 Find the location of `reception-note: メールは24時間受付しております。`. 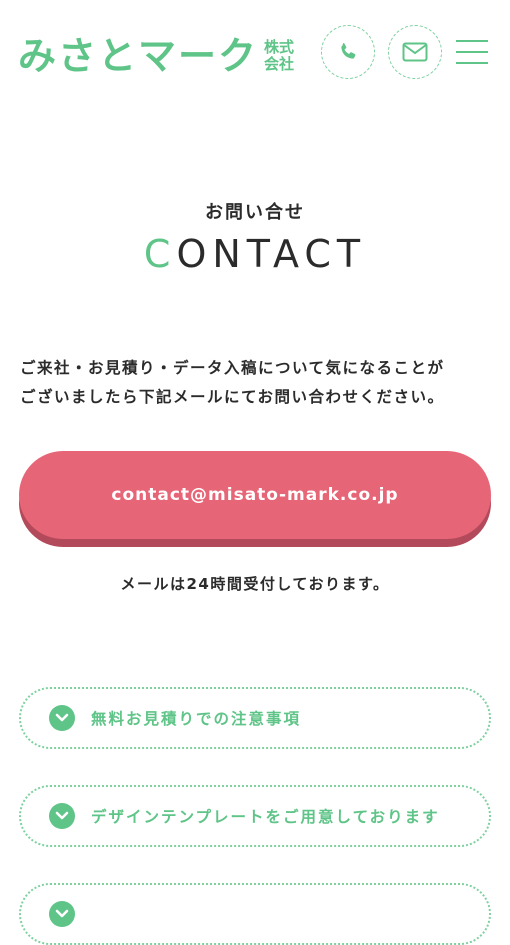

reception-note: メールは24時間受付しております。 is located at coordinates (255, 584).